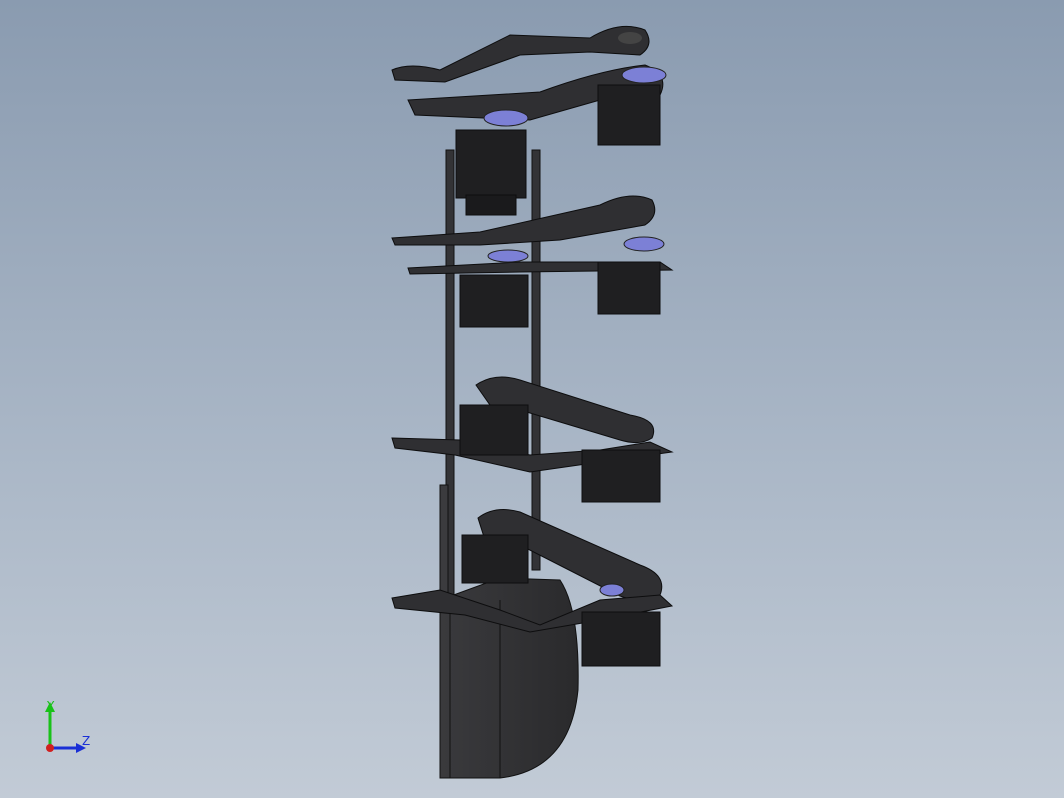 The image size is (1064, 798). What do you see at coordinates (50, 706) in the screenshot?
I see `y-axis-label: Y` at bounding box center [50, 706].